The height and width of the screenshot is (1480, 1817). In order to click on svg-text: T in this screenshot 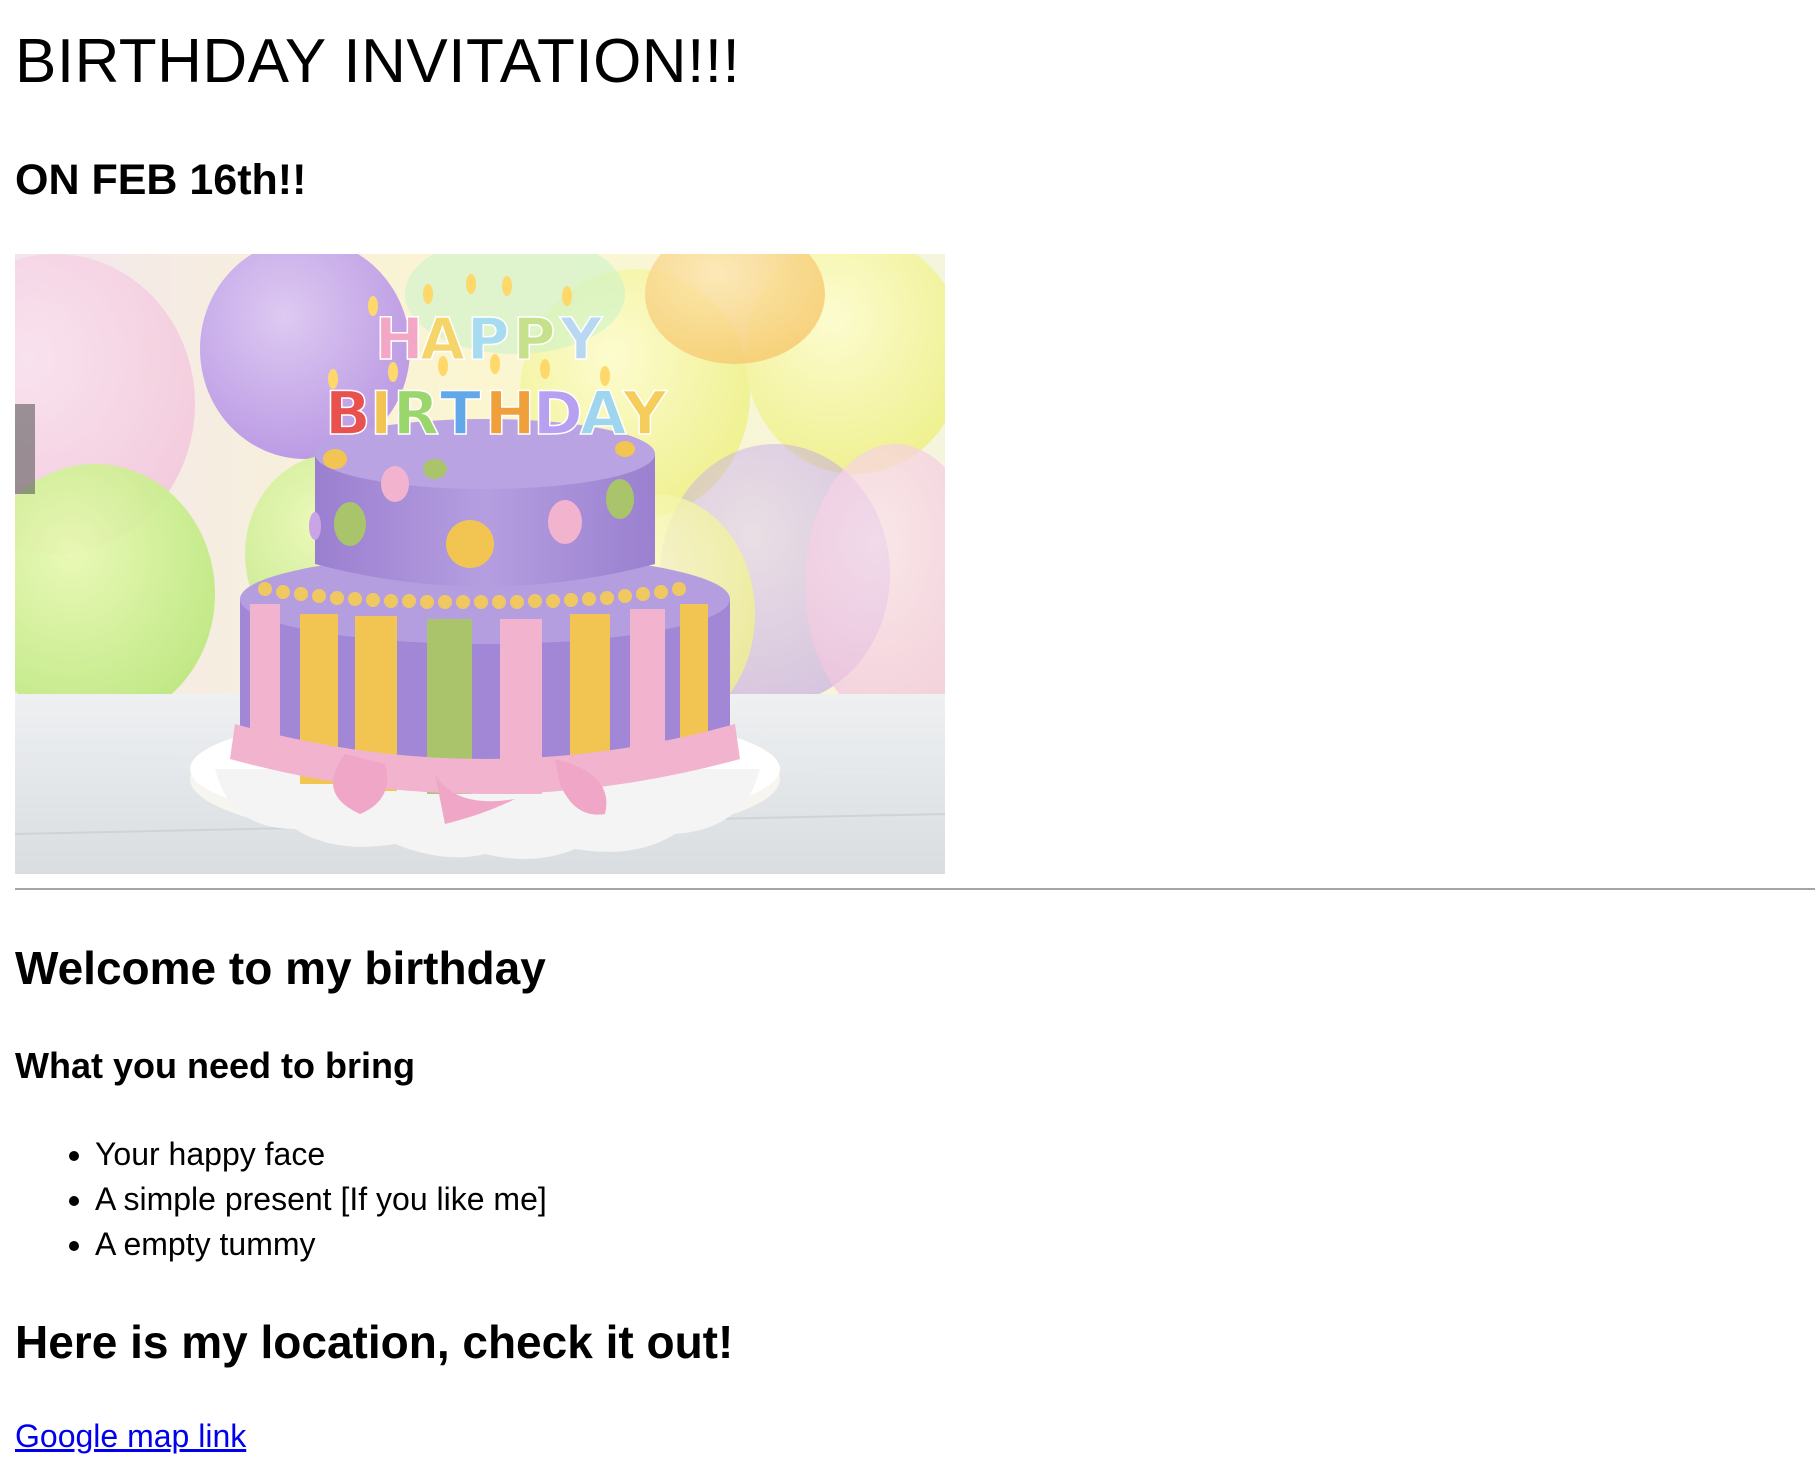, I will do `click(460, 414)`.